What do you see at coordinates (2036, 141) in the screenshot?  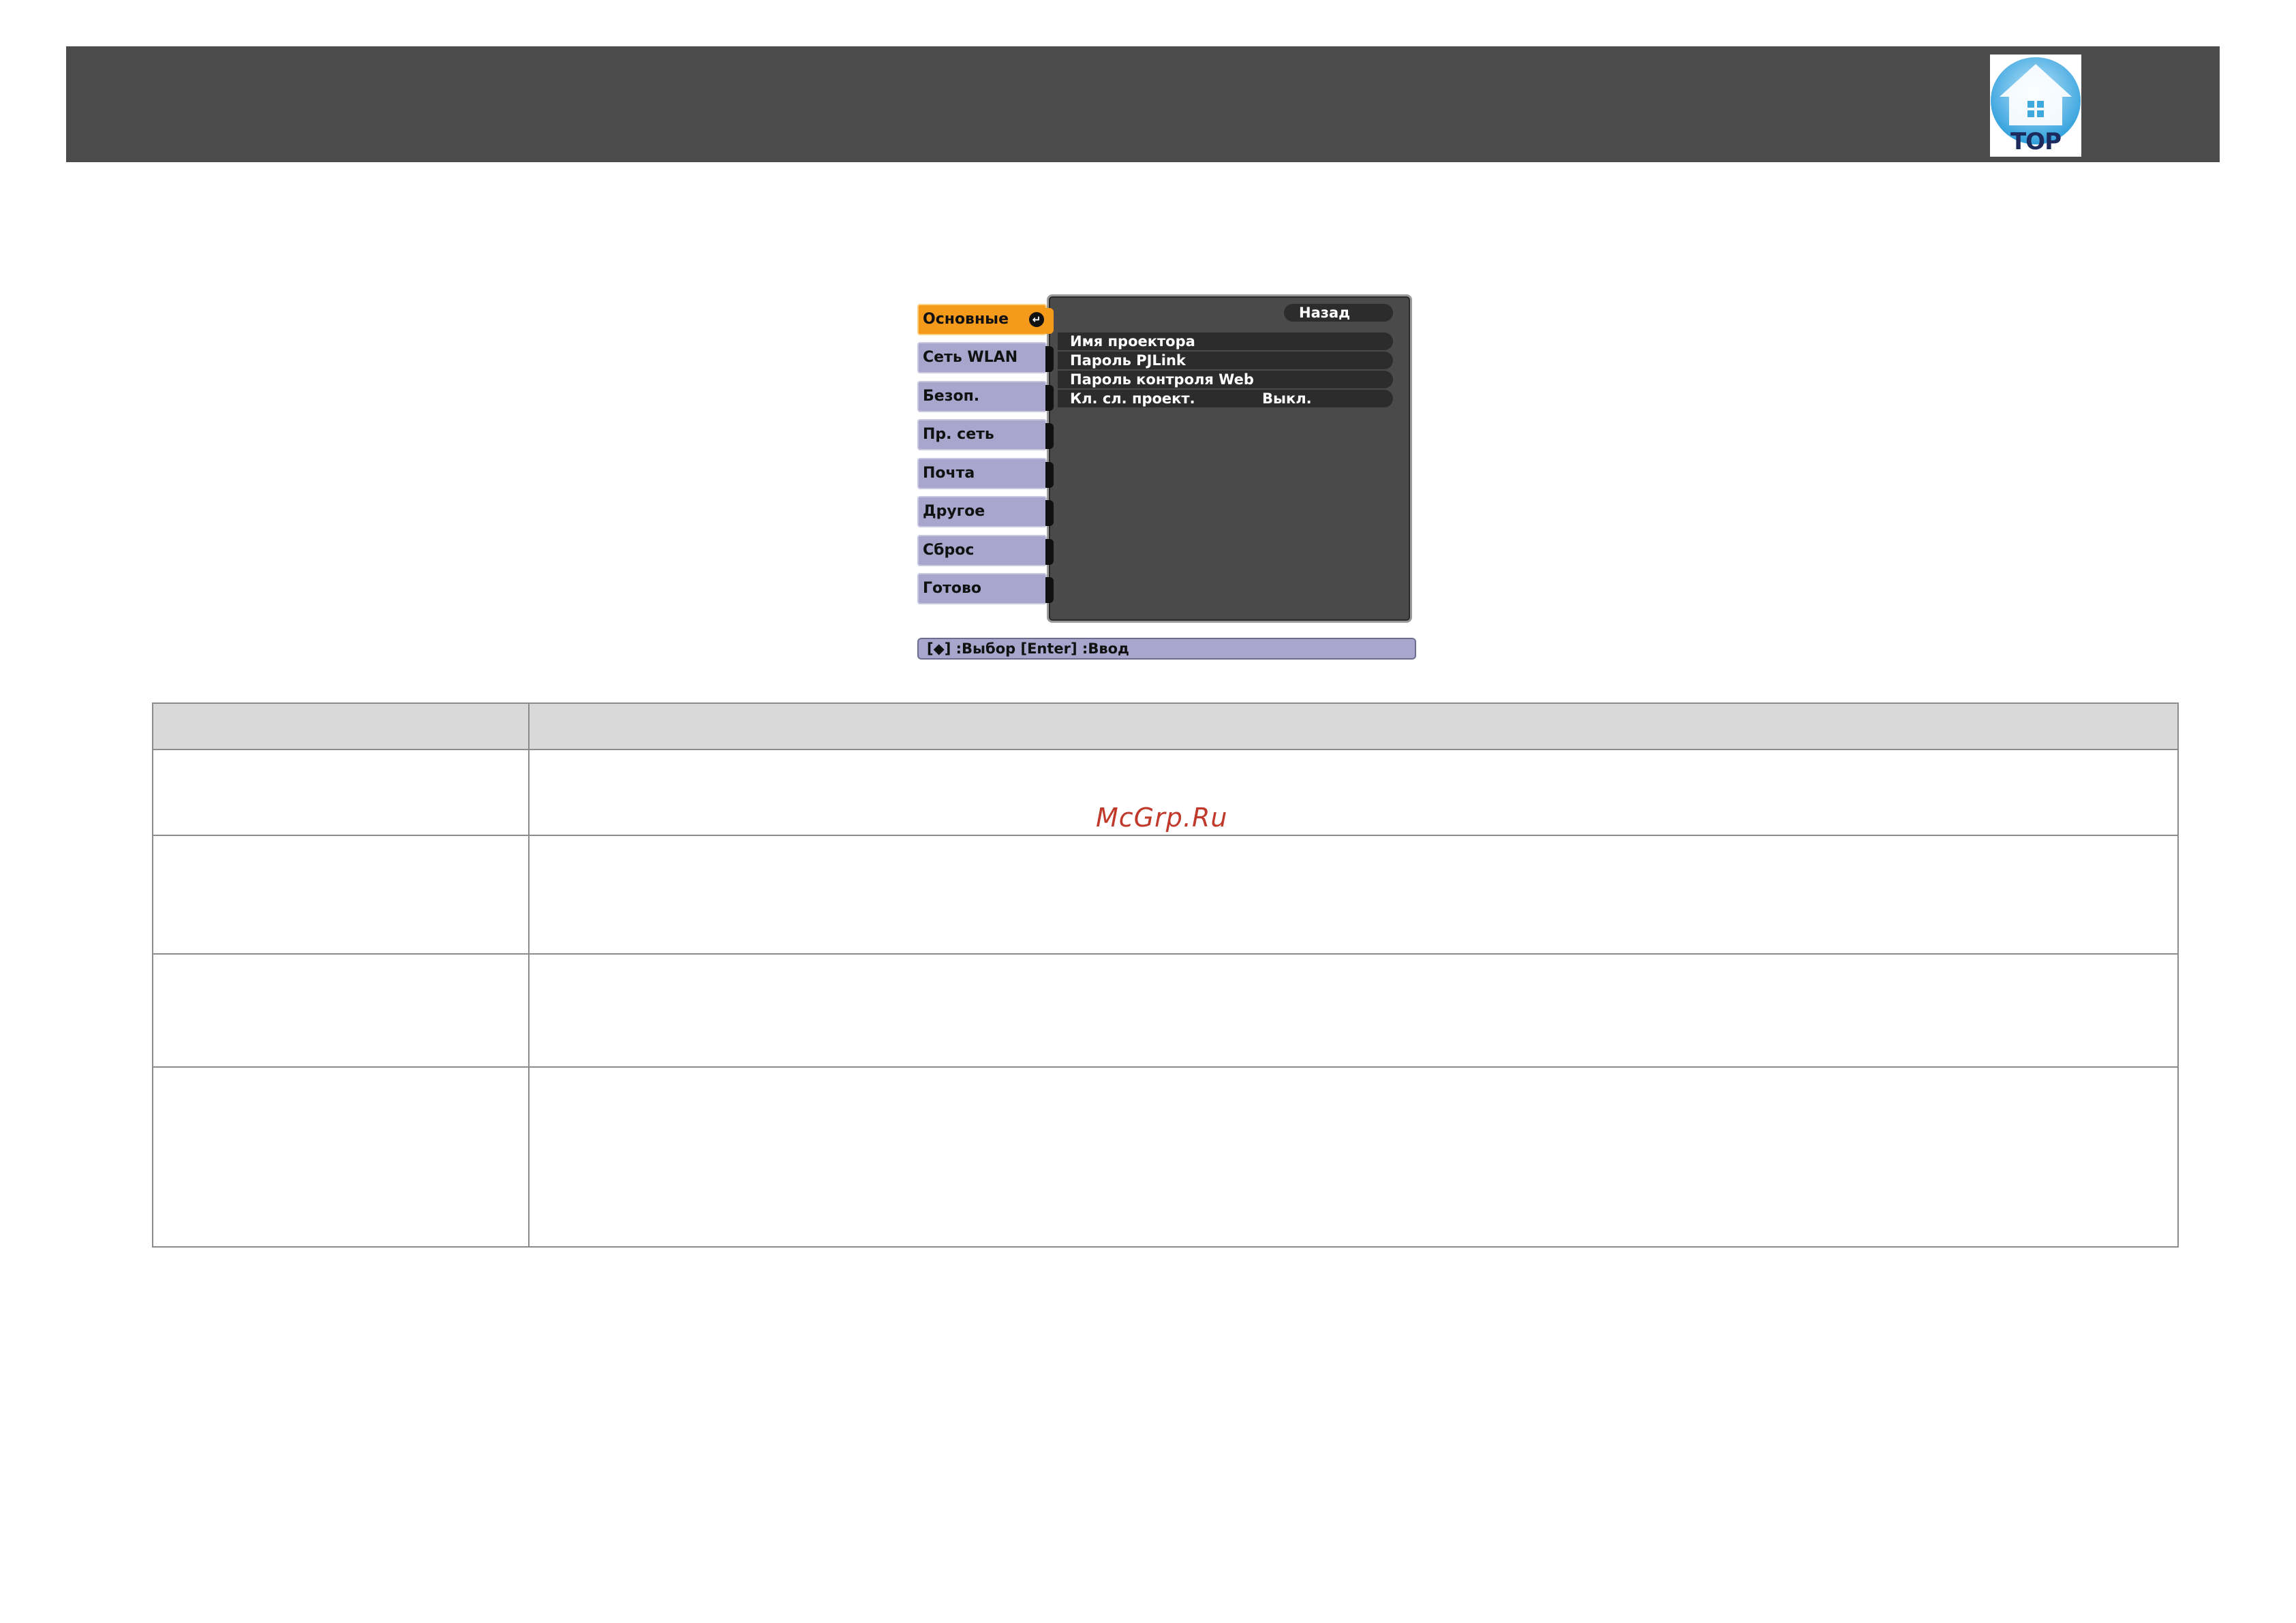 I see `top-label: TOP` at bounding box center [2036, 141].